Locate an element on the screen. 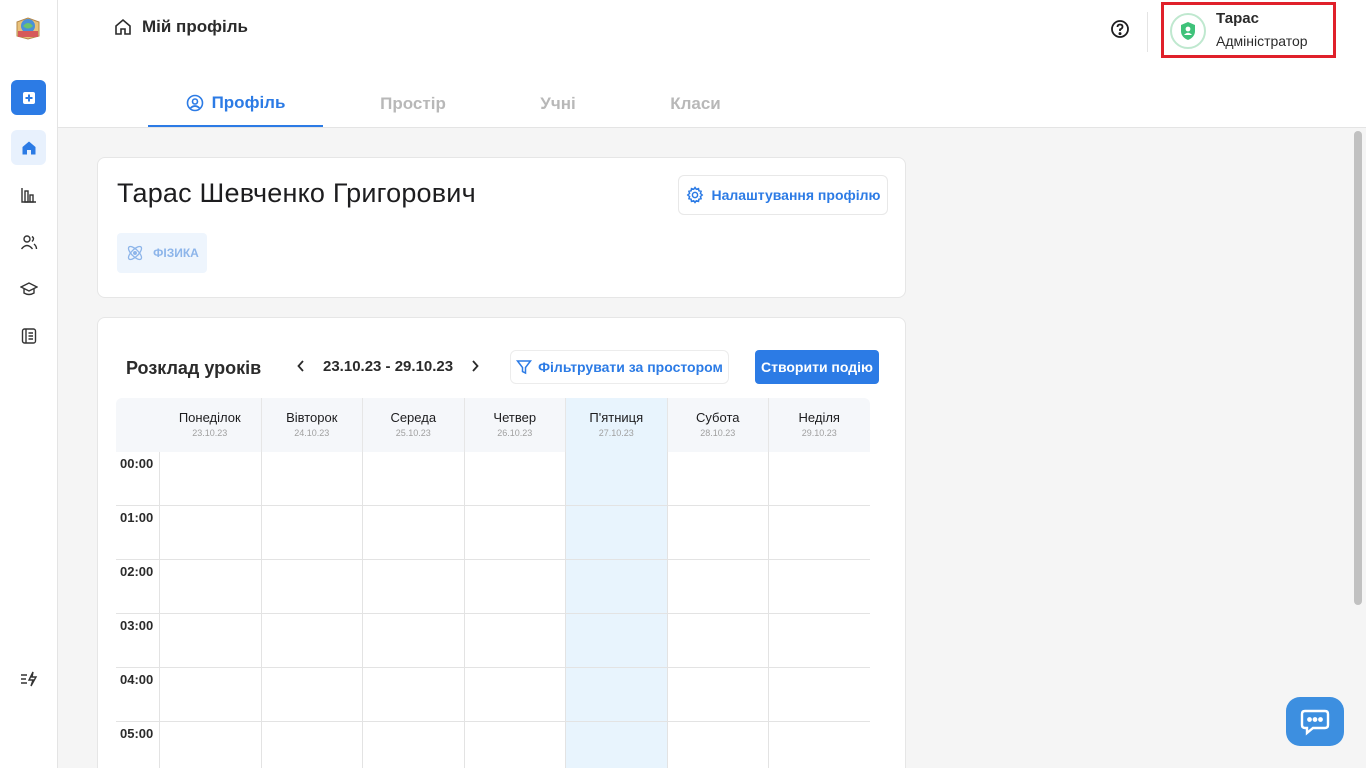 The image size is (1366, 768). avatar is located at coordinates (1188, 31).